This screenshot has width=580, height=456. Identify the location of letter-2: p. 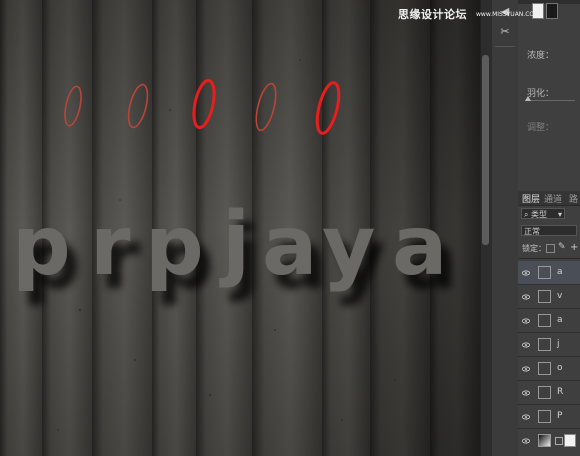
(174, 246).